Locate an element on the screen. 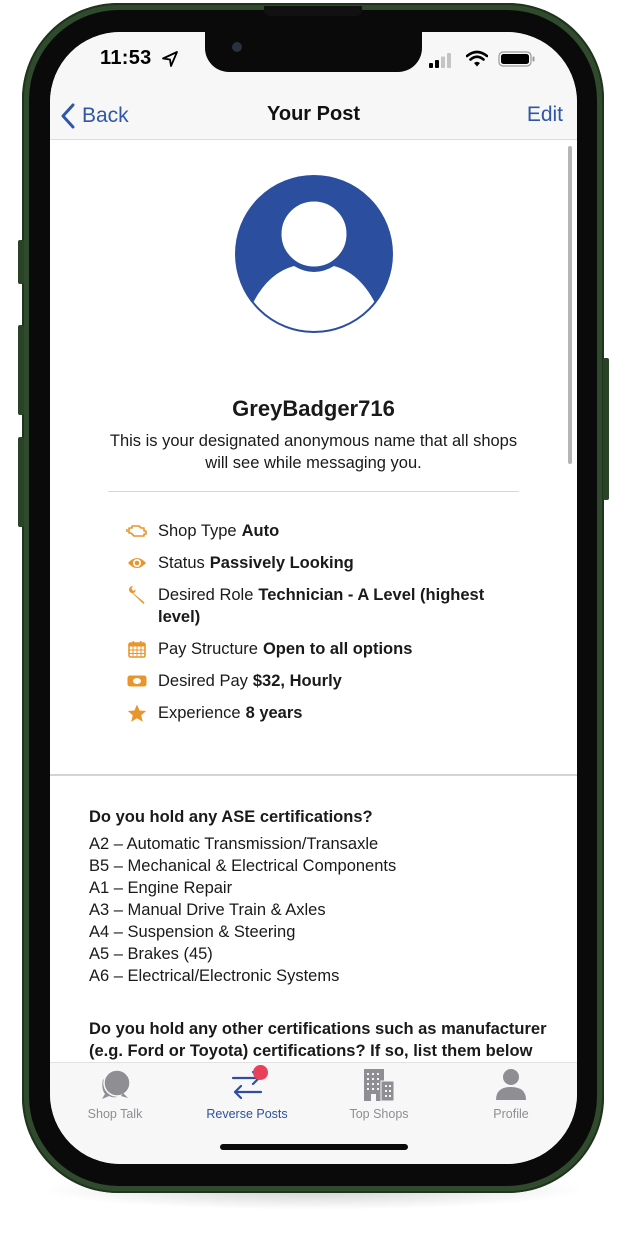 Image resolution: width=627 pixels, height=1233 pixels. tab-reverse-posts: Reverse Posts is located at coordinates (247, 1093).